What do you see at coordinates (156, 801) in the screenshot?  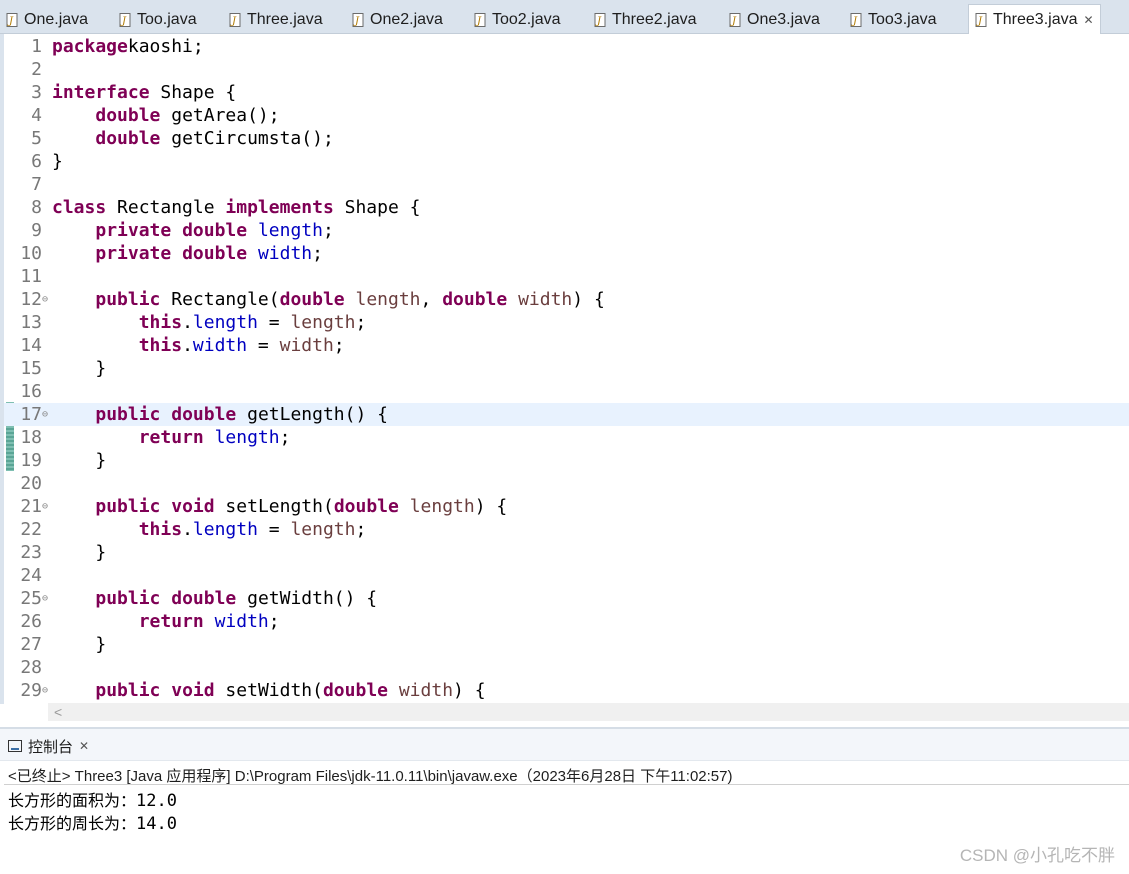 I see `output-value: 12.0` at bounding box center [156, 801].